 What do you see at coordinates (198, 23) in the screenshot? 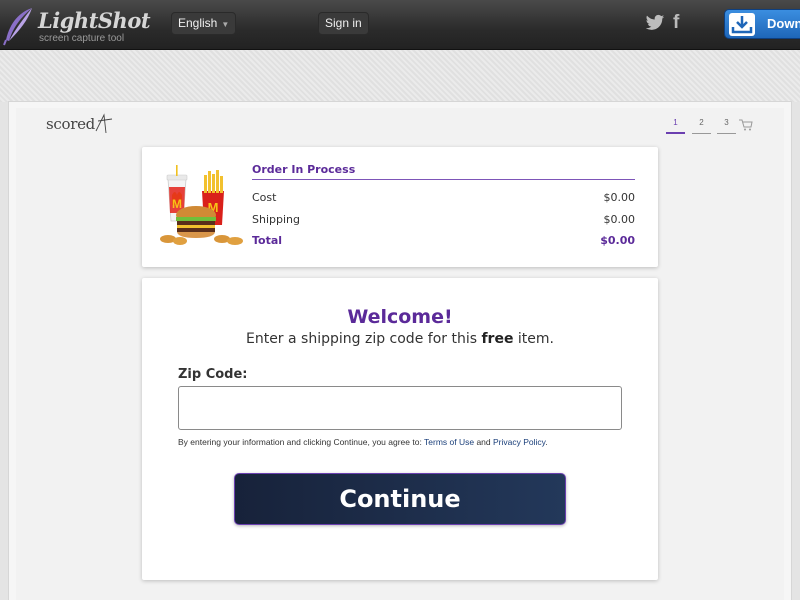
I see `language-label: English` at bounding box center [198, 23].